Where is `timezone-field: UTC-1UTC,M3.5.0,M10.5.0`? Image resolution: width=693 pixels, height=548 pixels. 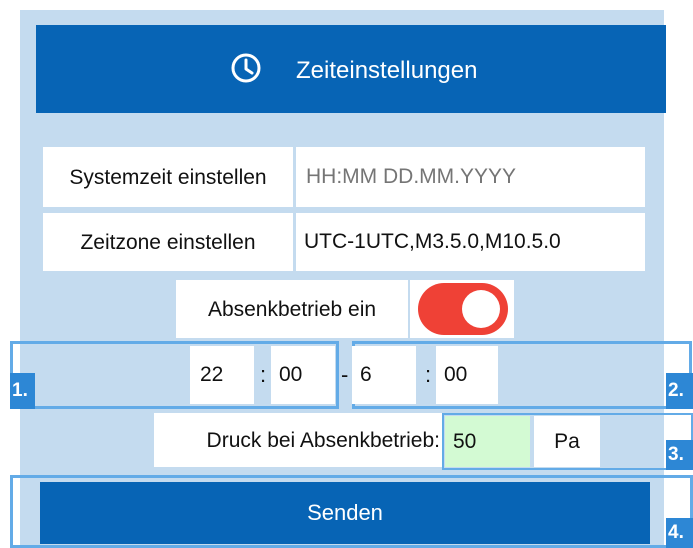 timezone-field: UTC-1UTC,M3.5.0,M10.5.0 is located at coordinates (470, 242).